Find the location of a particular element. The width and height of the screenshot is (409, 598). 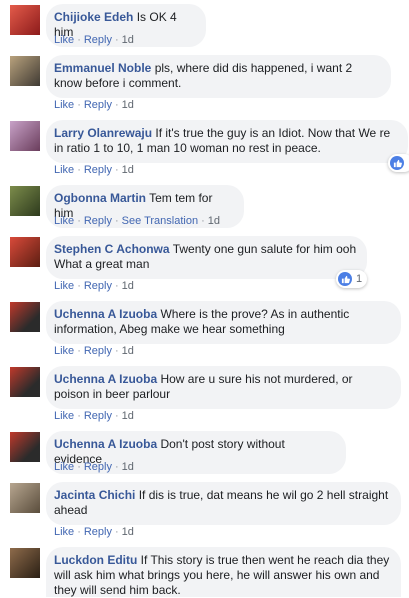

comment-actions: Like · Reply · See Translation · 1d is located at coordinates (137, 221).